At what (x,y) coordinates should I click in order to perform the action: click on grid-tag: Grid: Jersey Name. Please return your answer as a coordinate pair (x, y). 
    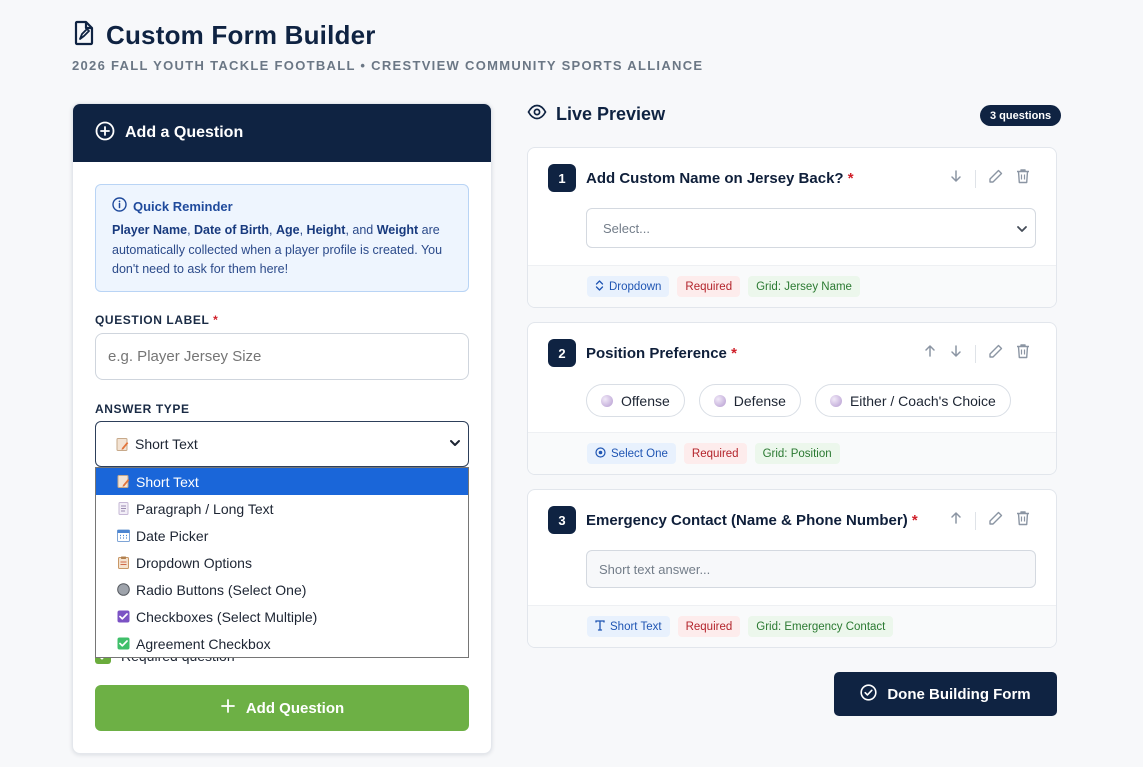
    Looking at the image, I should click on (804, 286).